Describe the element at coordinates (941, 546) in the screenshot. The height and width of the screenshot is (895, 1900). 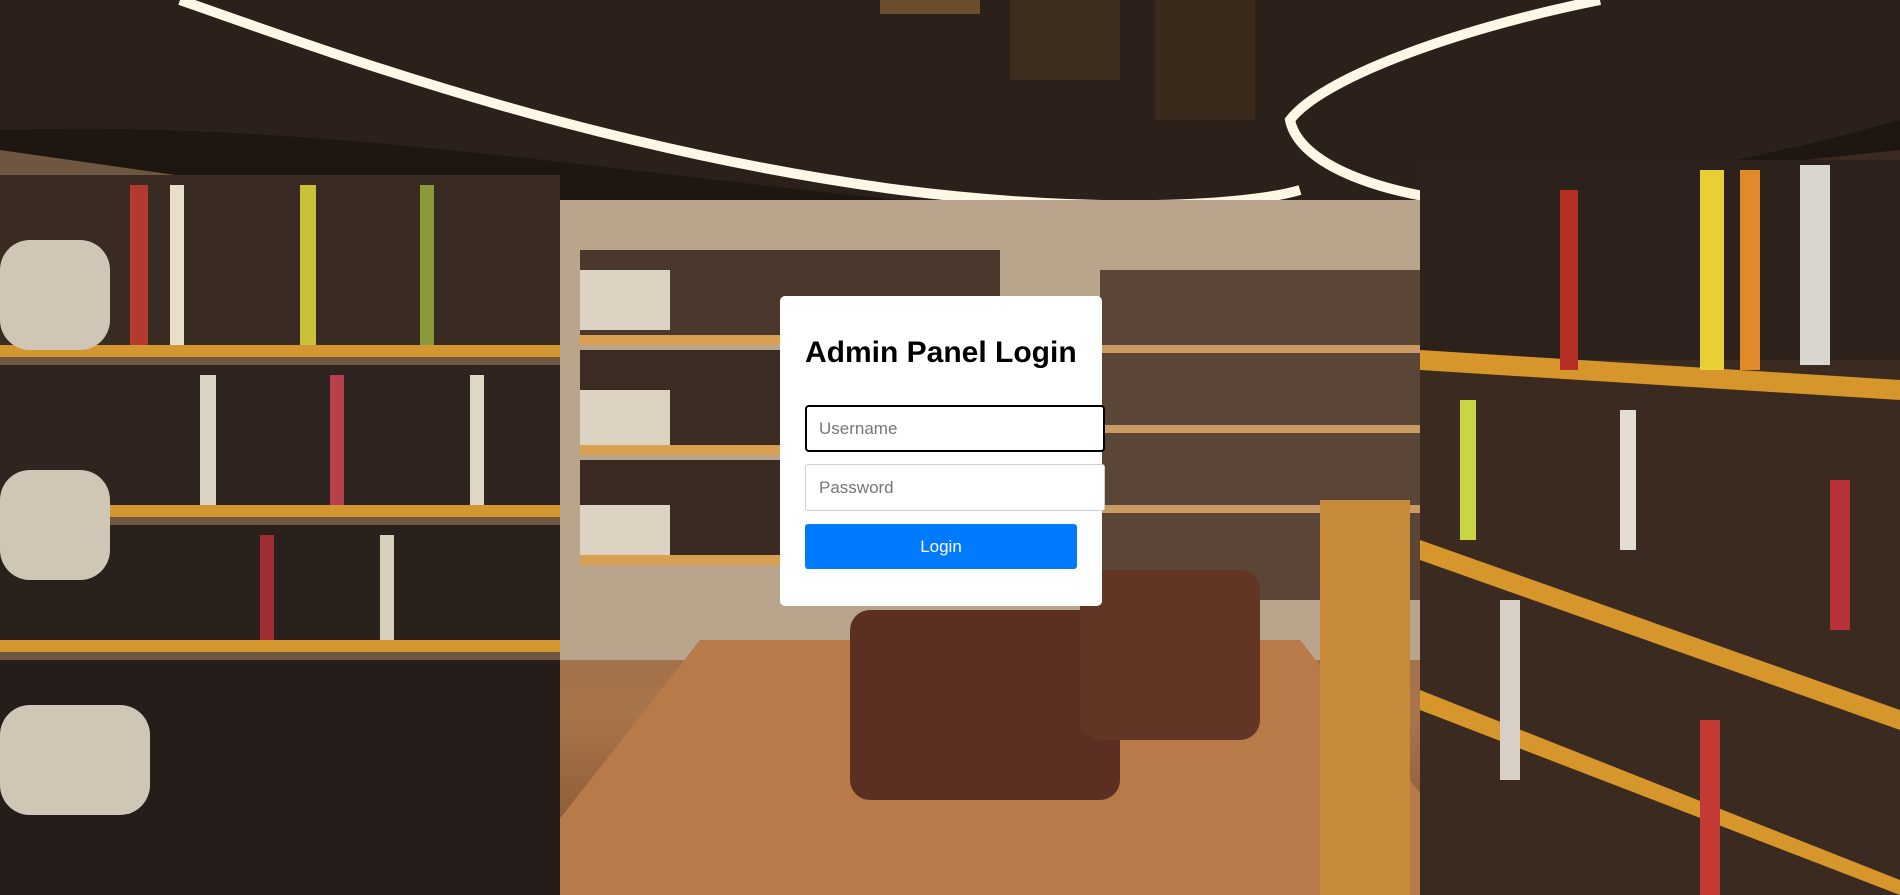
I see `login-button: Login` at that location.